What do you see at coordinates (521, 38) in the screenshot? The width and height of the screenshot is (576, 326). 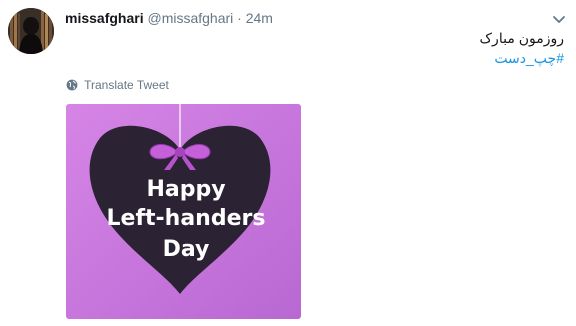 I see `tweet-text: روزمون مبارک` at bounding box center [521, 38].